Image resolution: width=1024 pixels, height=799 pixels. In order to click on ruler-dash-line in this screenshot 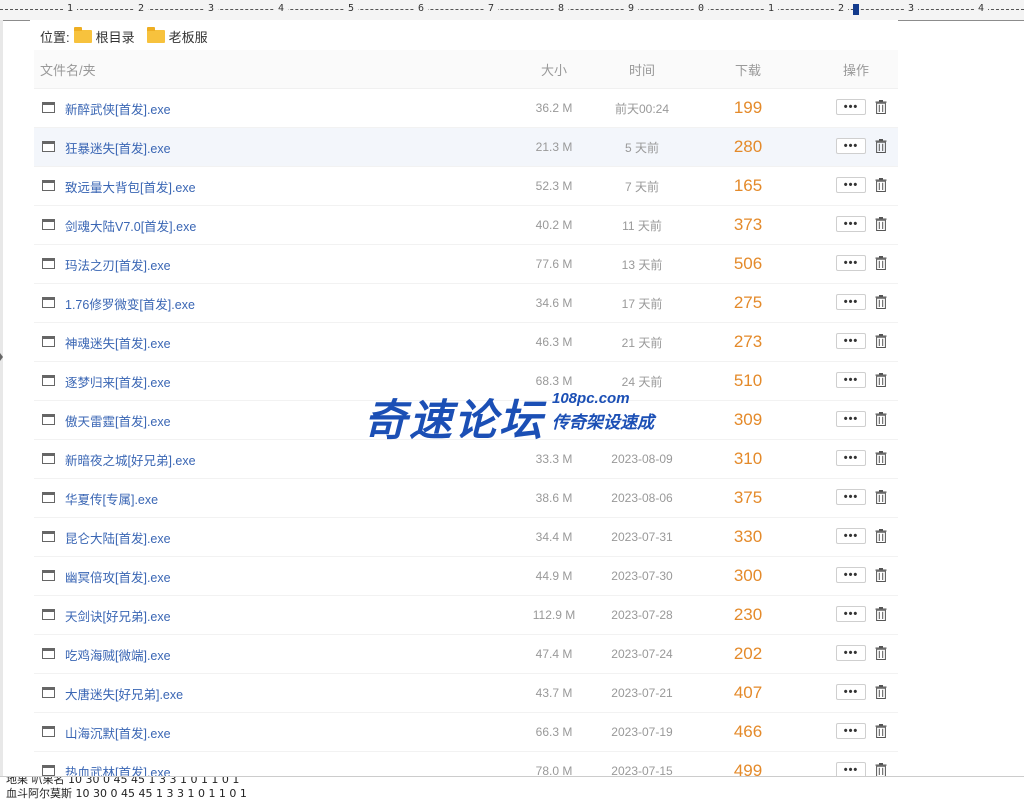, I will do `click(512, 9)`.